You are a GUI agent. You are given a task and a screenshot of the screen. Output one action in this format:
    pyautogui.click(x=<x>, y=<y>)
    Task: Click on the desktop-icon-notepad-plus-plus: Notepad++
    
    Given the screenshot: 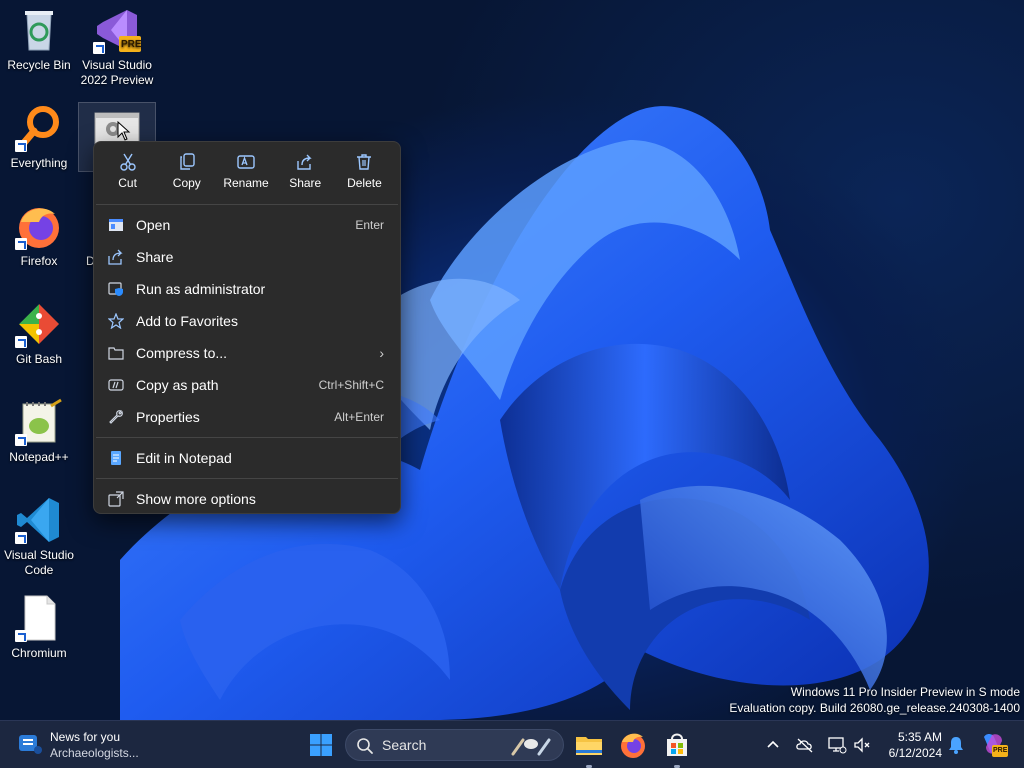 What is the action you would take?
    pyautogui.click(x=39, y=431)
    